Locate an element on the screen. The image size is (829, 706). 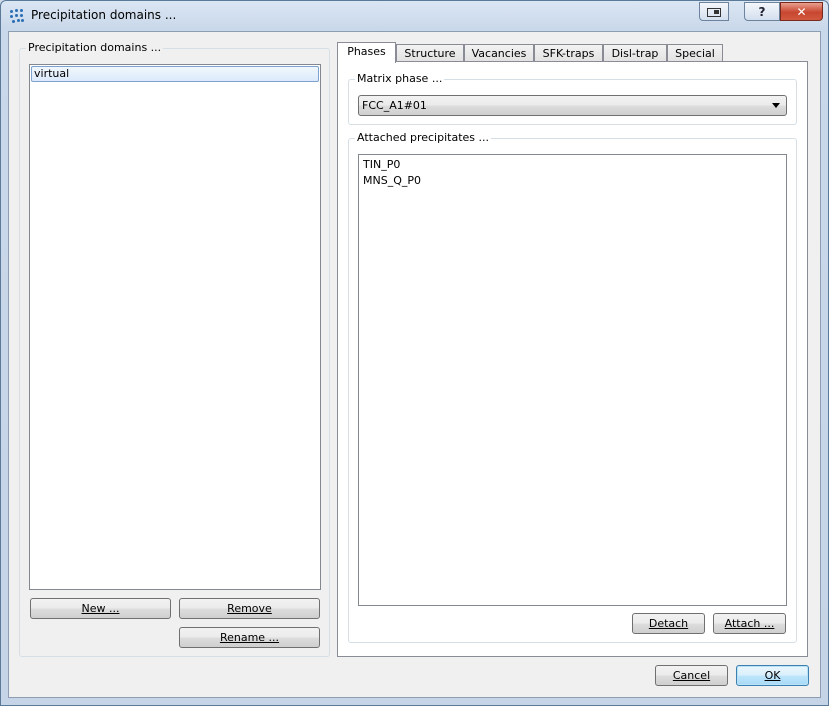
cancel-button: Cancel is located at coordinates (691, 675).